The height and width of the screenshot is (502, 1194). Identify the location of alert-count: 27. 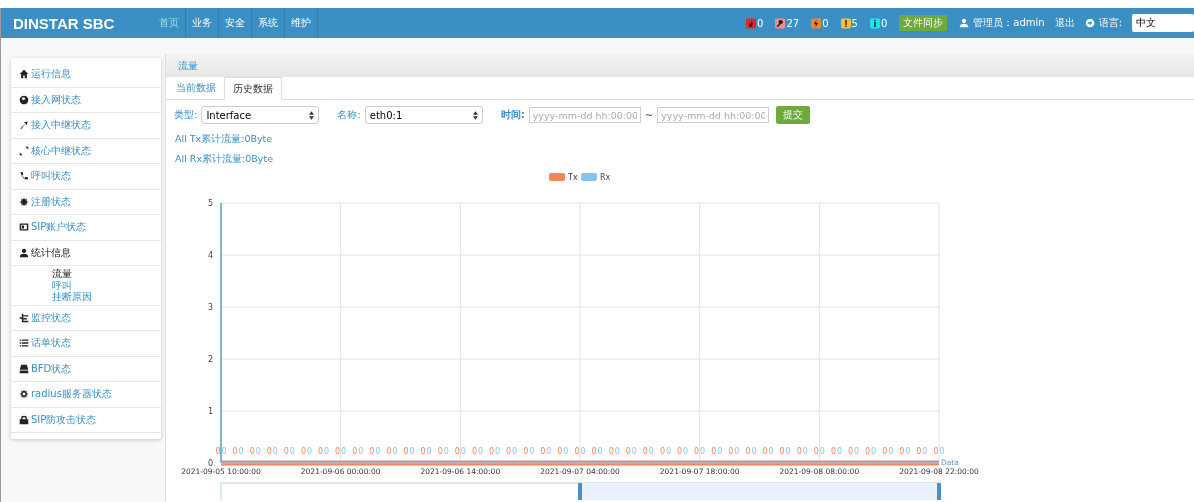
(793, 23).